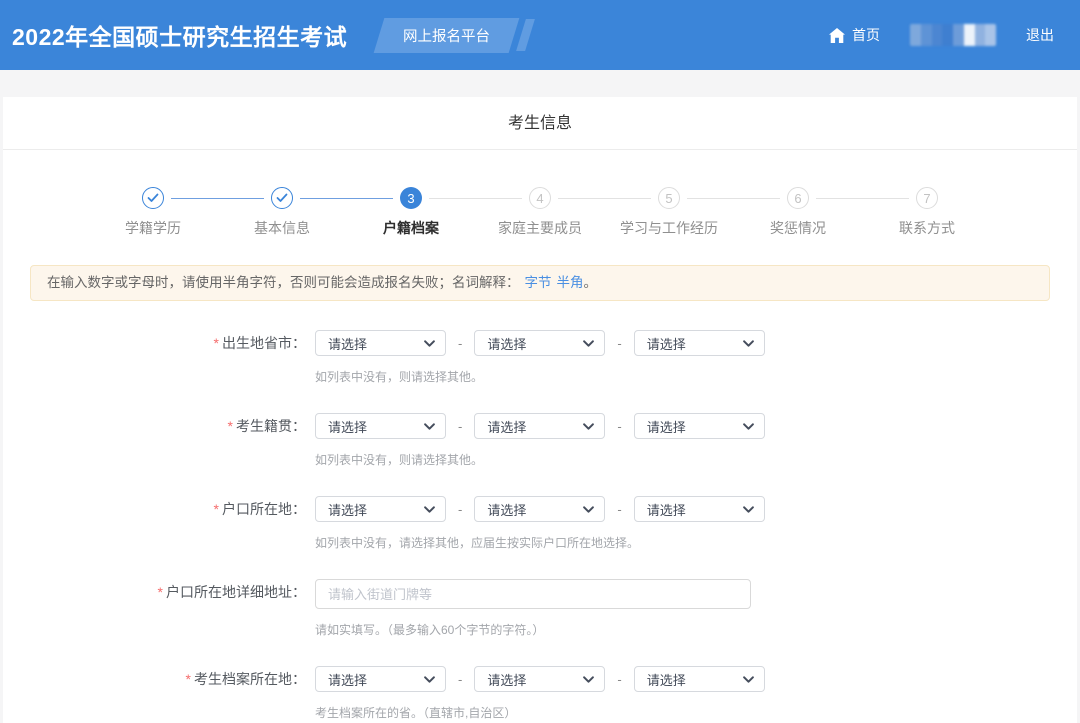 The image size is (1080, 723). What do you see at coordinates (927, 228) in the screenshot?
I see `step-label: 联系方式` at bounding box center [927, 228].